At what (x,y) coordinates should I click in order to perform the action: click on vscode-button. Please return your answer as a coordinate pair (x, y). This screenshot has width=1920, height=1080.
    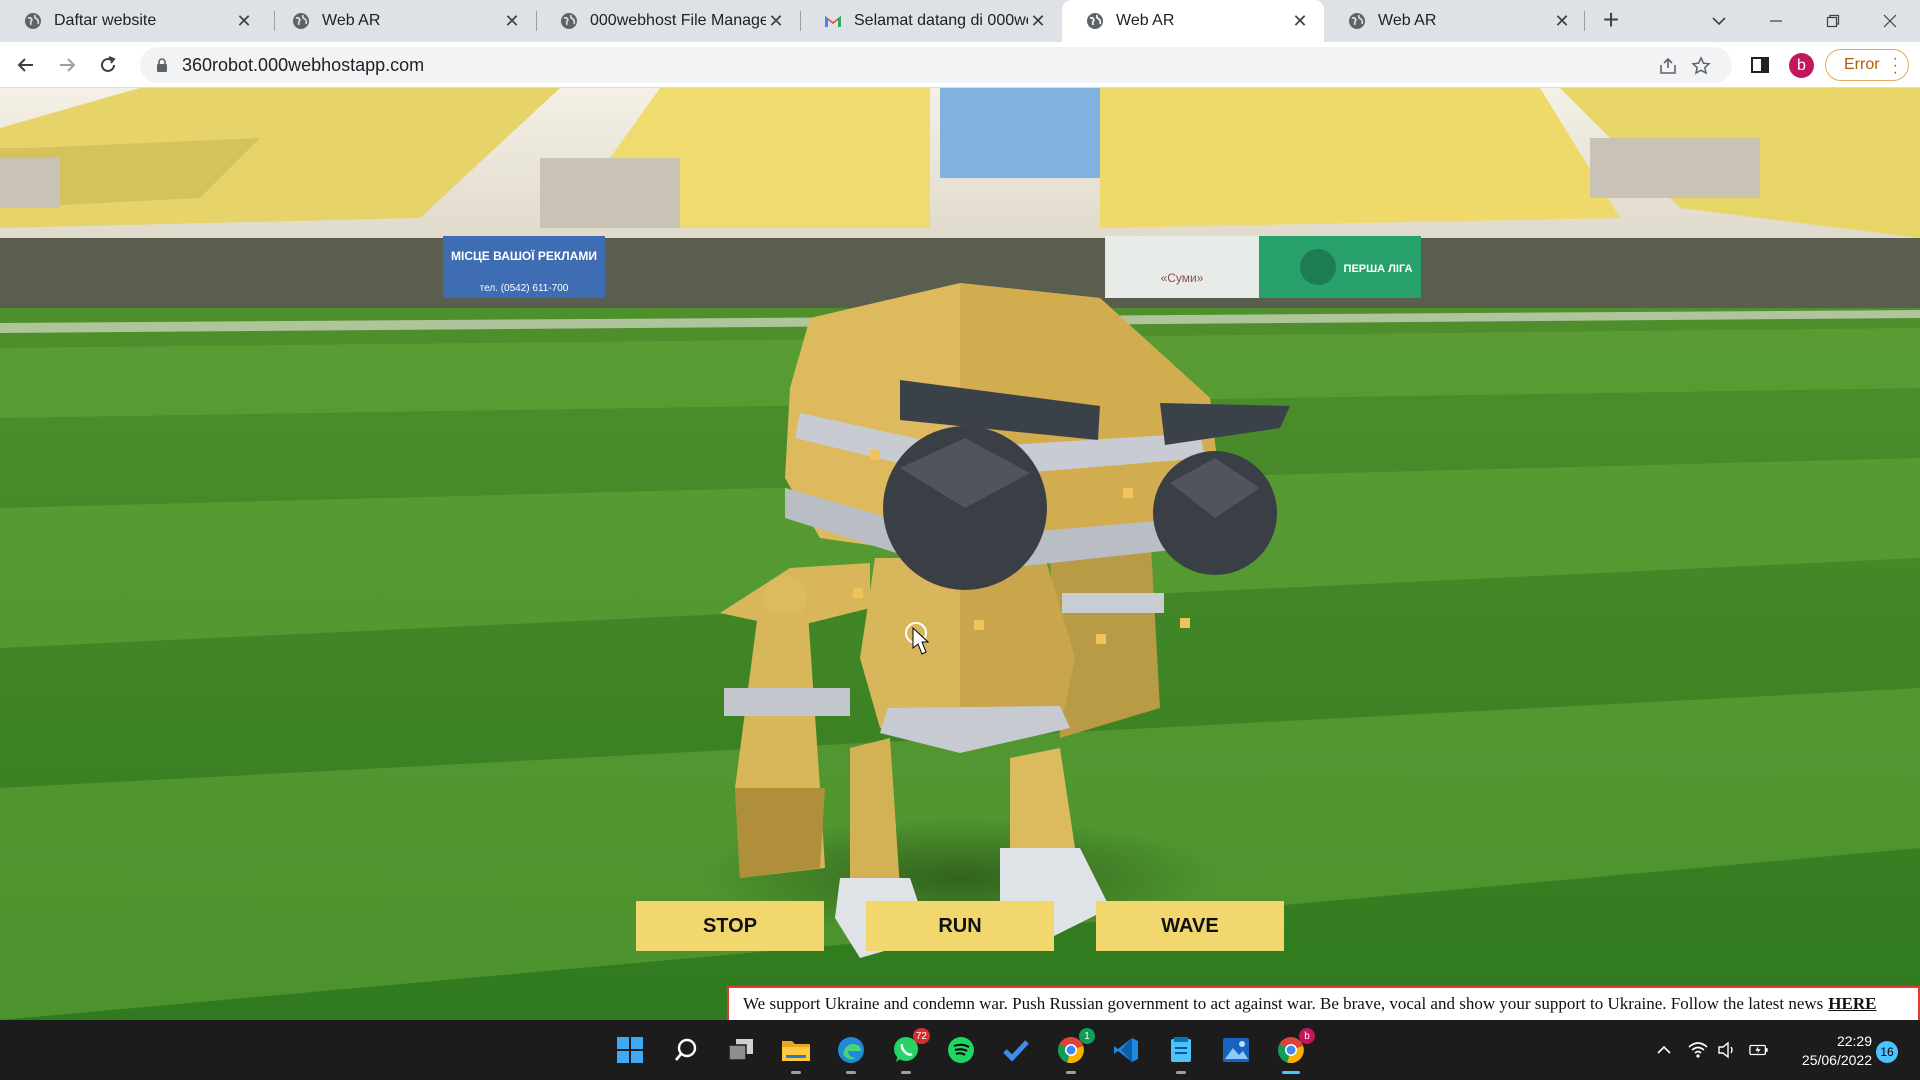
    Looking at the image, I should click on (1126, 1050).